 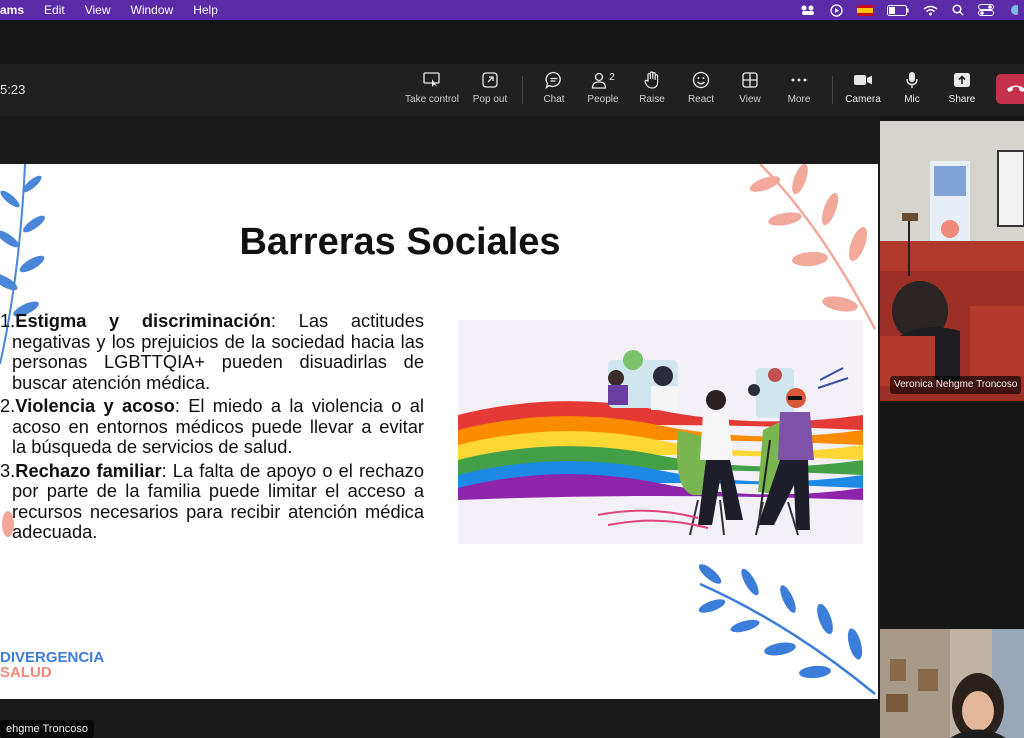 I want to click on spain-flag-icon, so click(x=865, y=10).